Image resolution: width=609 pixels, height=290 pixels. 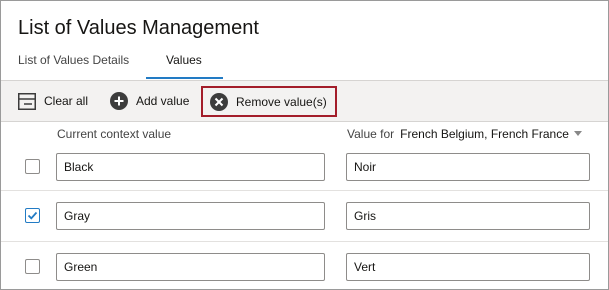 What do you see at coordinates (184, 78) in the screenshot?
I see `selected-tab-indicator` at bounding box center [184, 78].